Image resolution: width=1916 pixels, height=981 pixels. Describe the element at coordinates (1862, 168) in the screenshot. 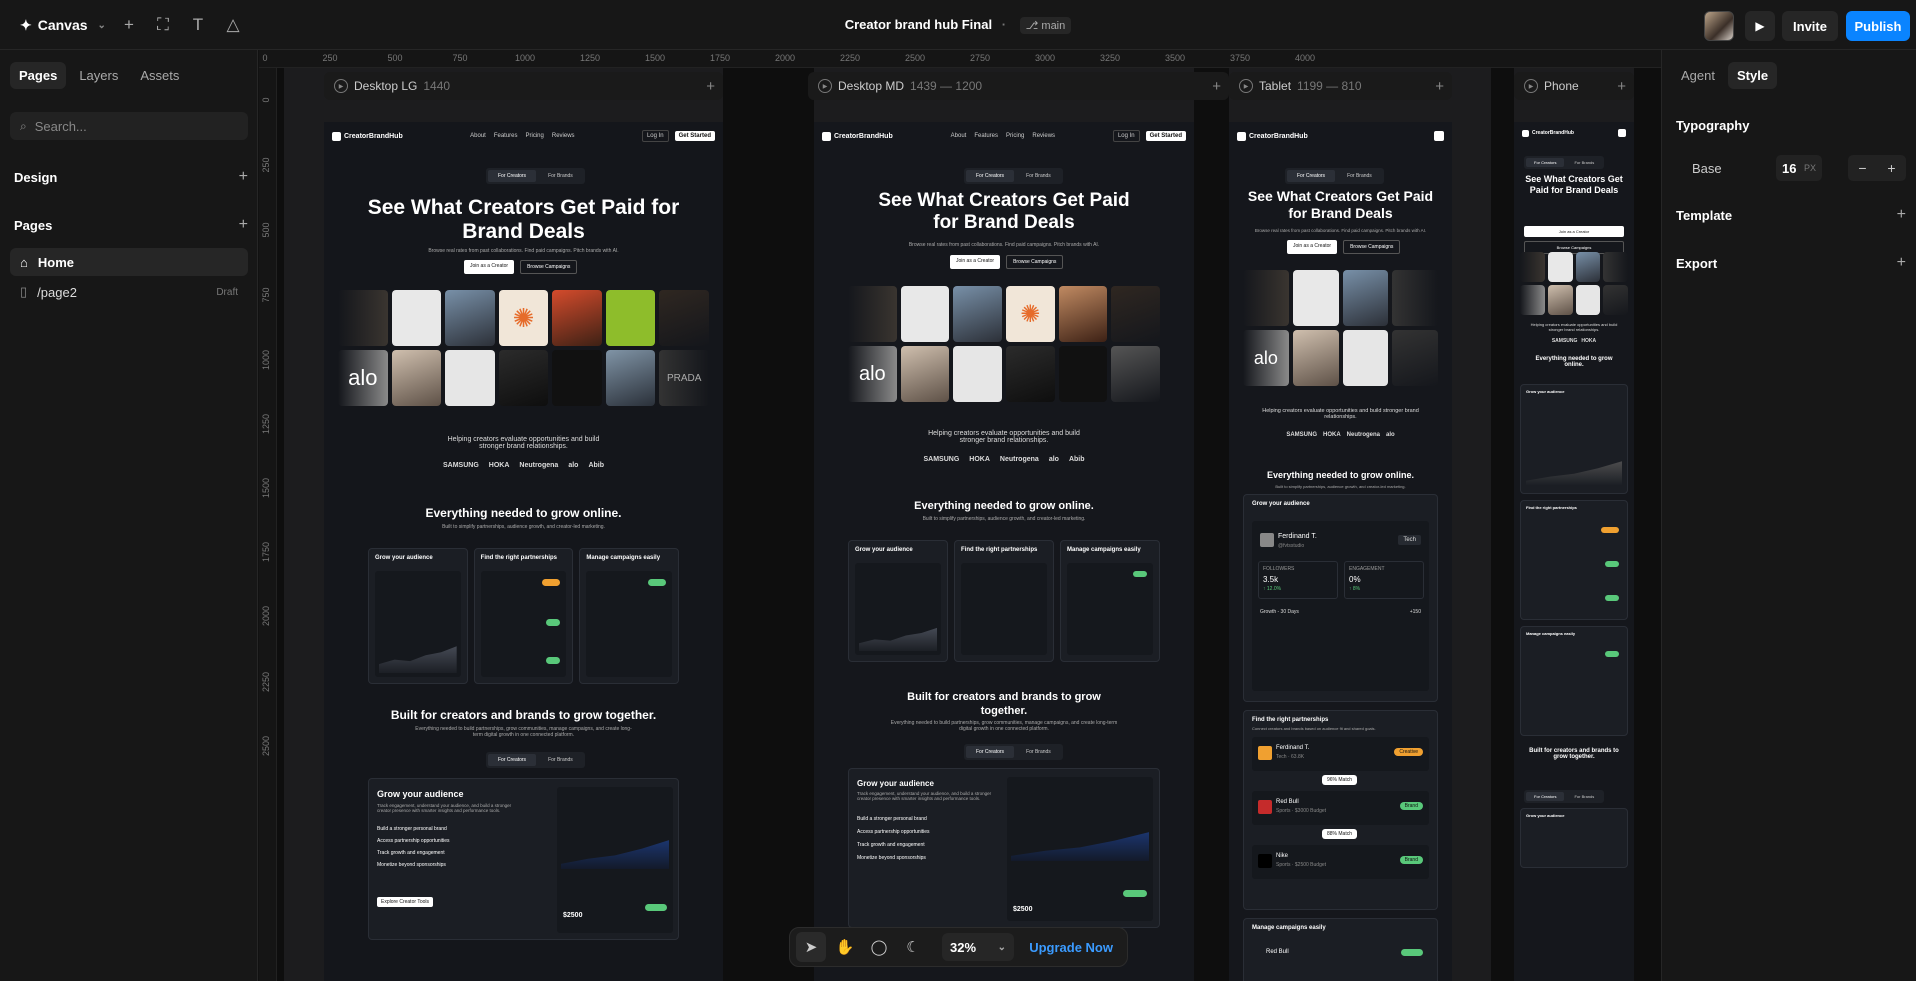

I see `decrement-icon: −` at that location.